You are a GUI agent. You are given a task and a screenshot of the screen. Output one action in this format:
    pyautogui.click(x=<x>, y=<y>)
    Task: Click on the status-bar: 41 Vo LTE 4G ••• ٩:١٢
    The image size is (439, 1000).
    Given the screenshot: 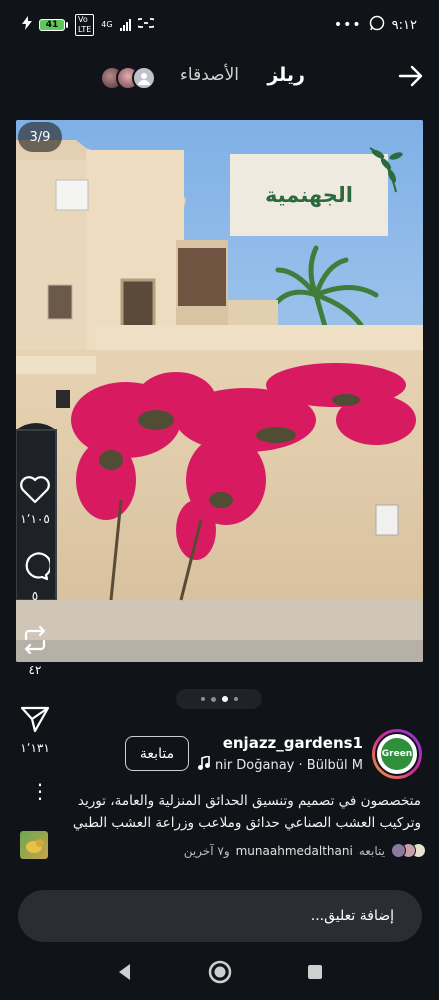 What is the action you would take?
    pyautogui.click(x=219, y=25)
    